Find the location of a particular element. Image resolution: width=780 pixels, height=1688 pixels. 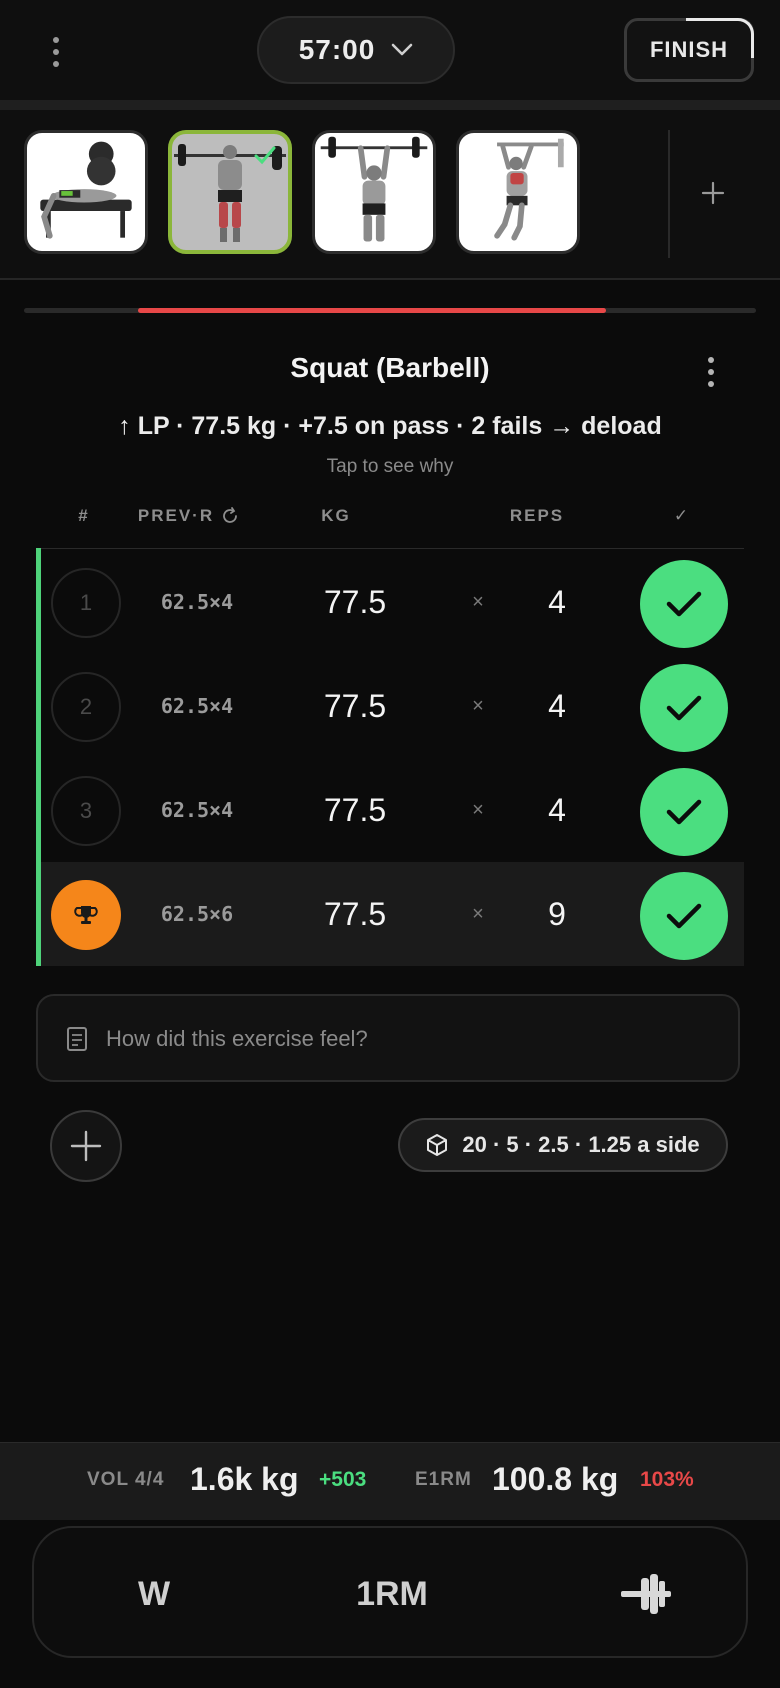

workout-progress-fill is located at coordinates (372, 310).